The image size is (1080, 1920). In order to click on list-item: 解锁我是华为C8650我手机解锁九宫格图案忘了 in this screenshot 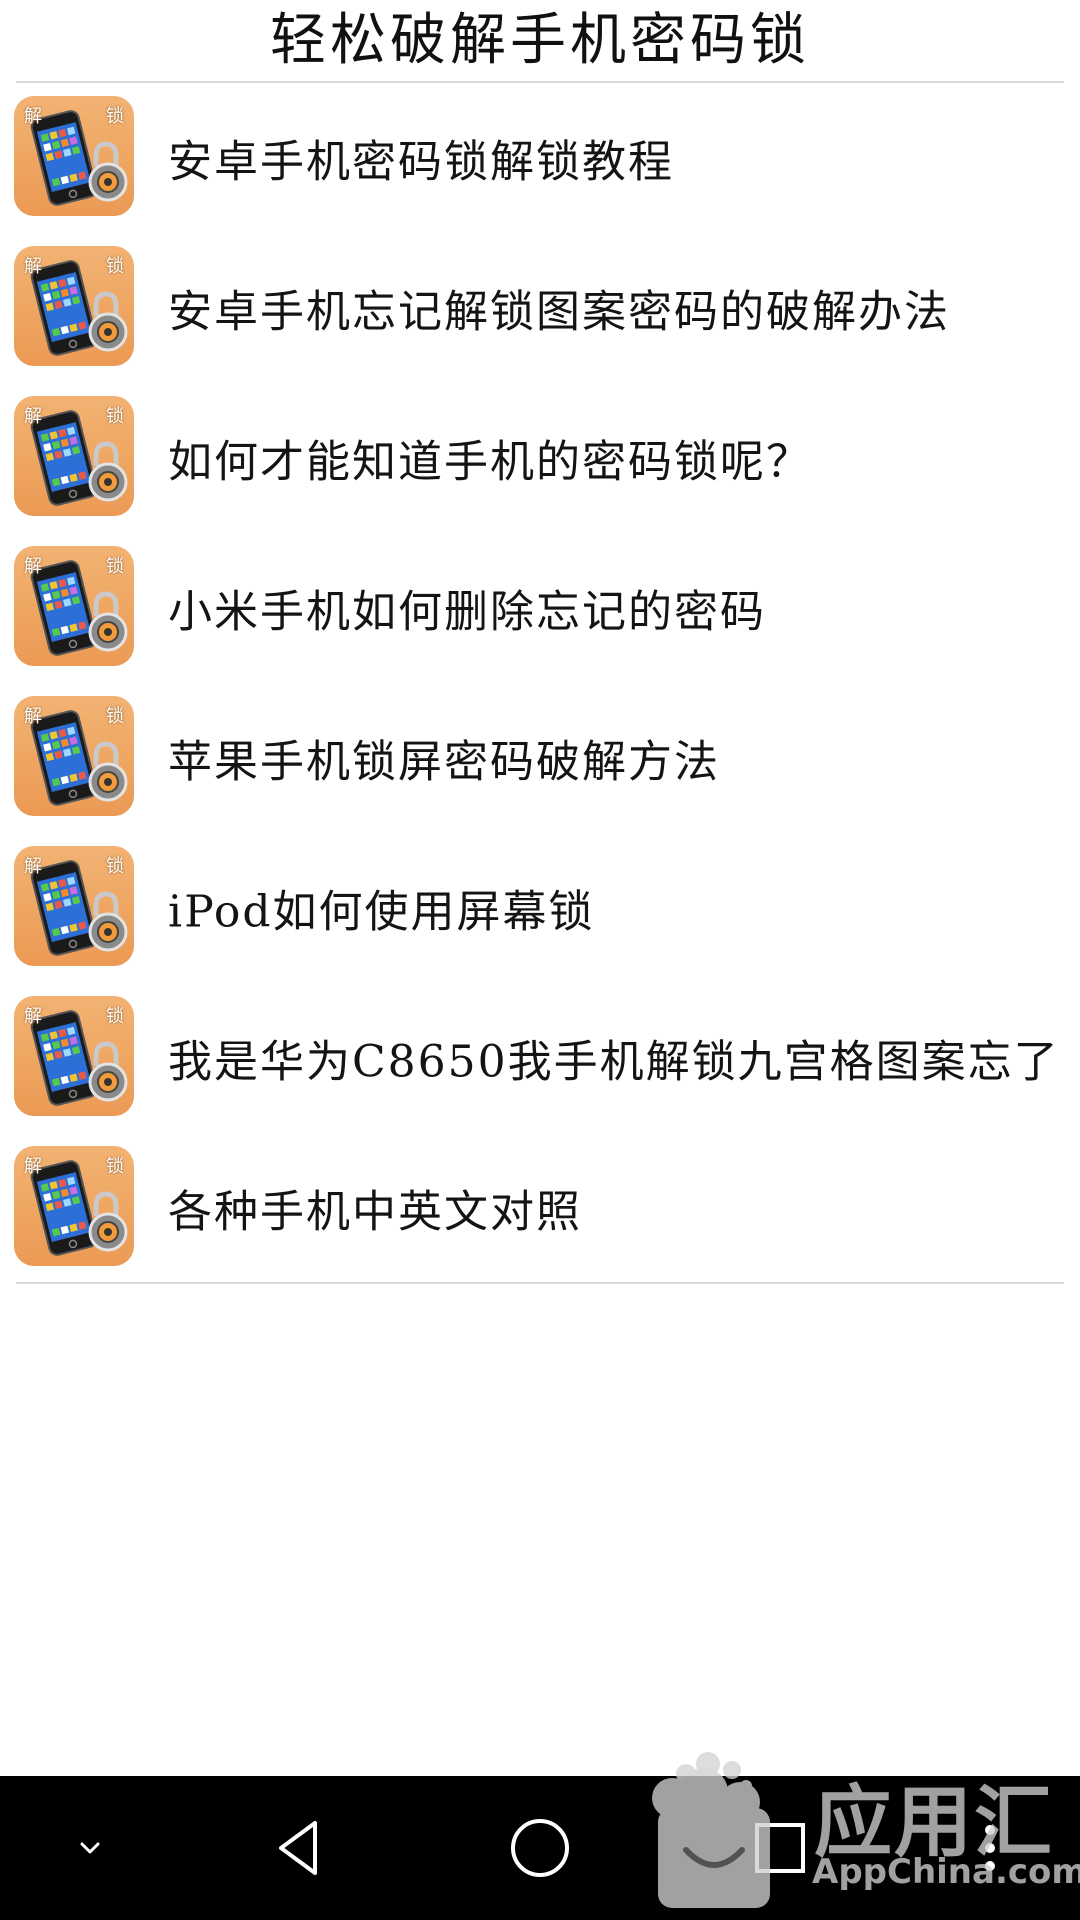, I will do `click(540, 1065)`.